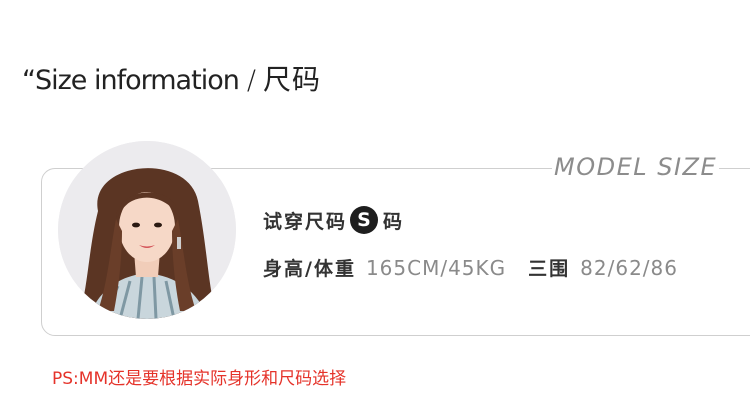  Describe the element at coordinates (549, 269) in the screenshot. I see `bust-waist-hip-label: 三围` at that location.